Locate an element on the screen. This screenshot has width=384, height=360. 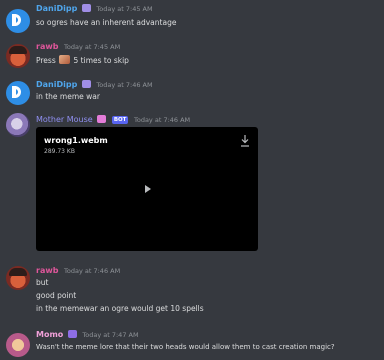
message-header: rawb Today at 7:46 AM is located at coordinates (78, 271).